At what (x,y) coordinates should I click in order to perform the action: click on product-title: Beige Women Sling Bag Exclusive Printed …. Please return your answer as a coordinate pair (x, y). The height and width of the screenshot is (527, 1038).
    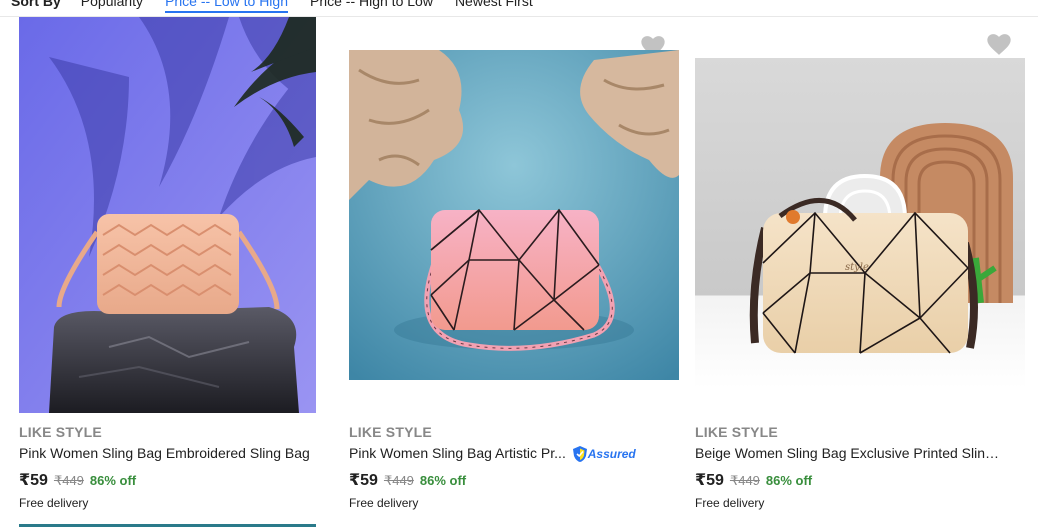
    Looking at the image, I should click on (847, 453).